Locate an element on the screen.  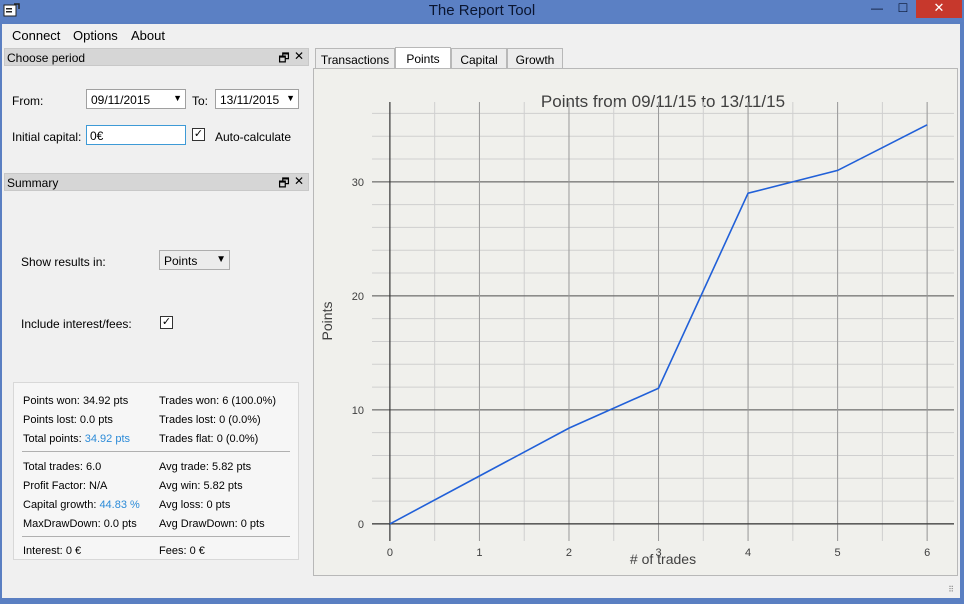
from-date-combo: 09/11/2015 ▼ is located at coordinates (136, 99).